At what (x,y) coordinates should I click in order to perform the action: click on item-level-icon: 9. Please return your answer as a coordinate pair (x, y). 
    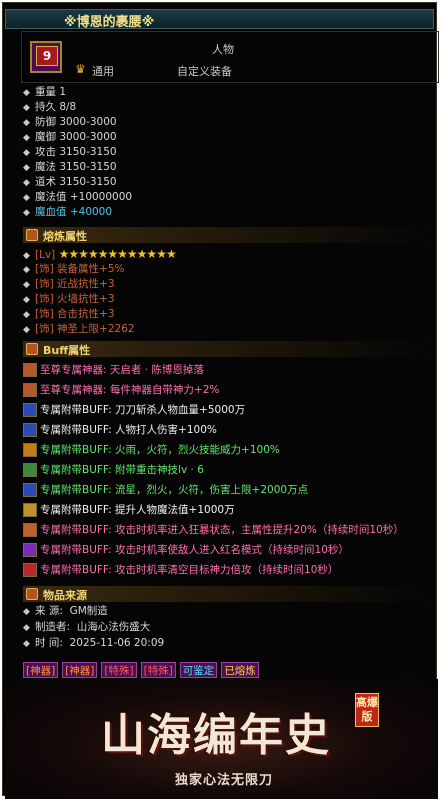
    Looking at the image, I should click on (46, 57).